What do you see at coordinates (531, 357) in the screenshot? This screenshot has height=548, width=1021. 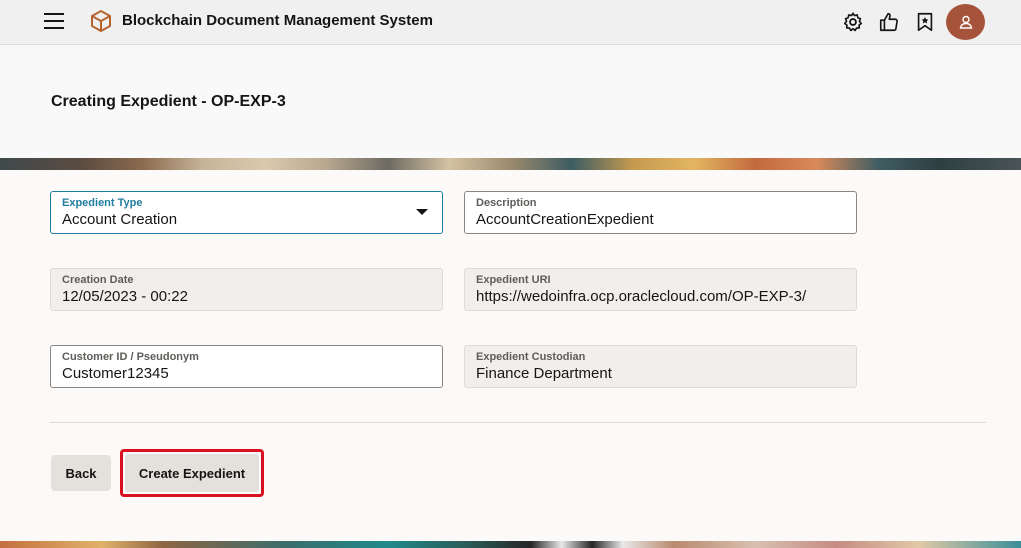 I see `expedient-custodian-label: Expedient Custodian` at bounding box center [531, 357].